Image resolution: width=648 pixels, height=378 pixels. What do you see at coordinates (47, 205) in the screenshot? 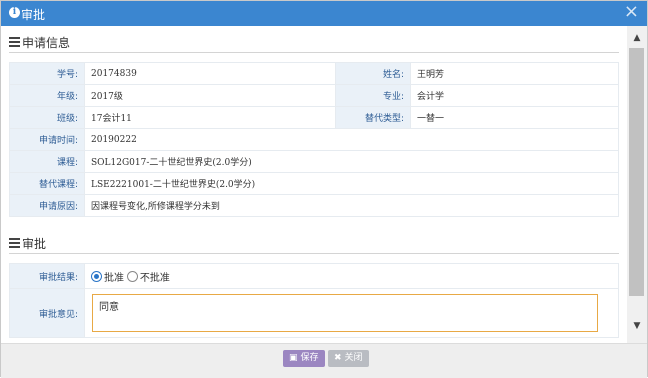
I see `reason-label: 申请原因:` at bounding box center [47, 205].